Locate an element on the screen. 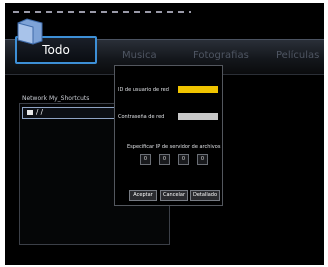  password-input is located at coordinates (198, 116).